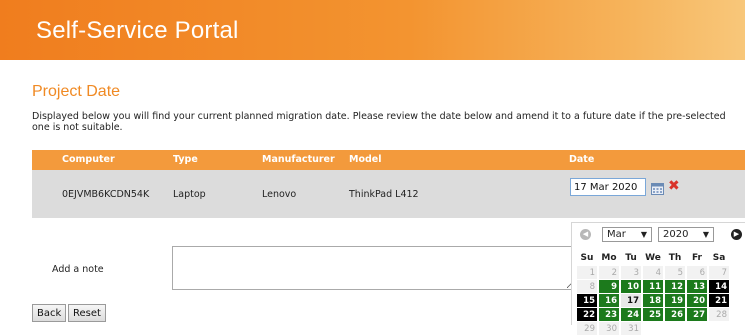 The width and height of the screenshot is (745, 336). Describe the element at coordinates (631, 300) in the screenshot. I see `calendar-day: 17` at that location.